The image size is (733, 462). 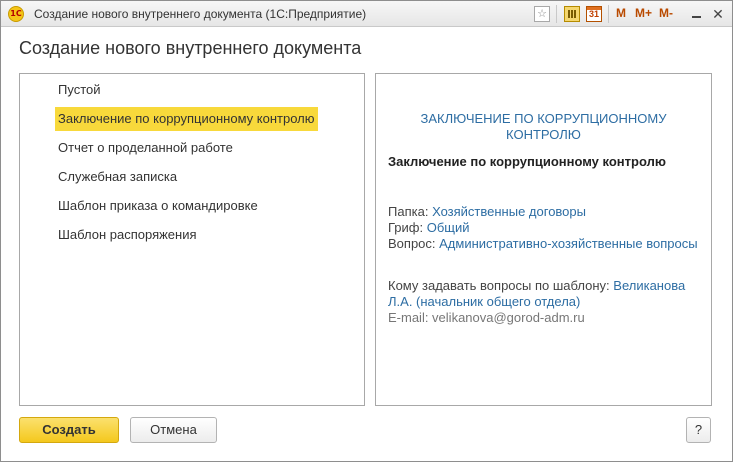 What do you see at coordinates (572, 14) in the screenshot?
I see `calculator-icon` at bounding box center [572, 14].